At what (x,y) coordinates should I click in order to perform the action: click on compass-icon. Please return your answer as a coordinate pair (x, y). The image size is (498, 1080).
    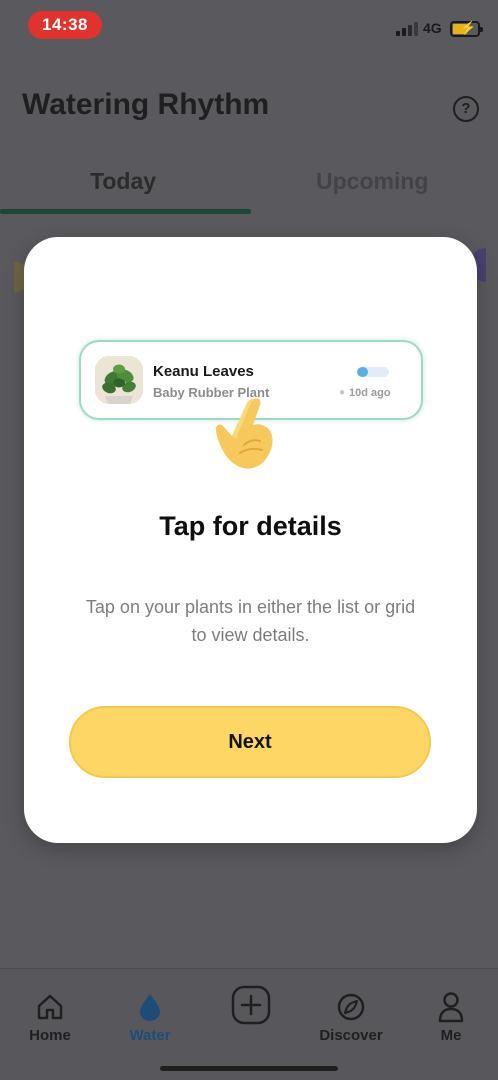
    Looking at the image, I should click on (351, 1007).